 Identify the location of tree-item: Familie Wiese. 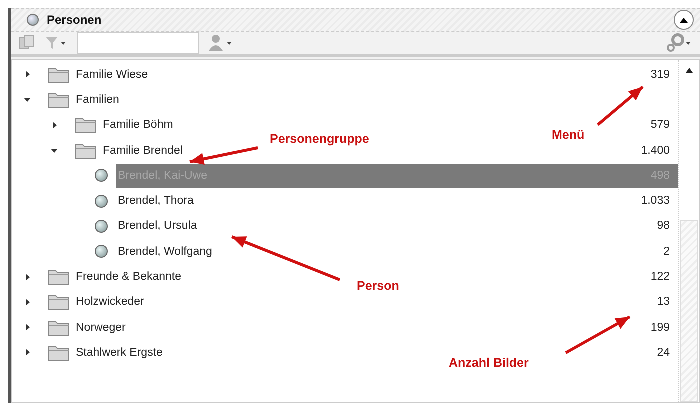
(112, 74).